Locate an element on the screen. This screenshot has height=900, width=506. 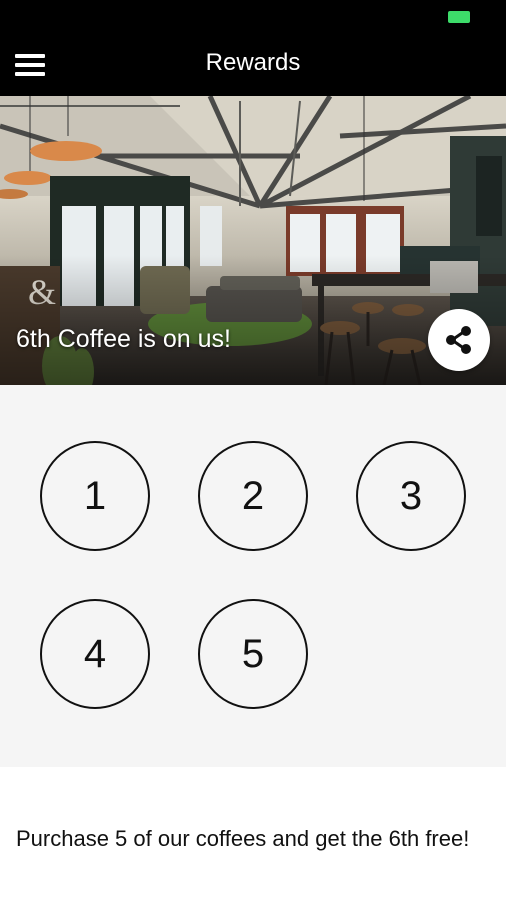
share-button is located at coordinates (459, 340).